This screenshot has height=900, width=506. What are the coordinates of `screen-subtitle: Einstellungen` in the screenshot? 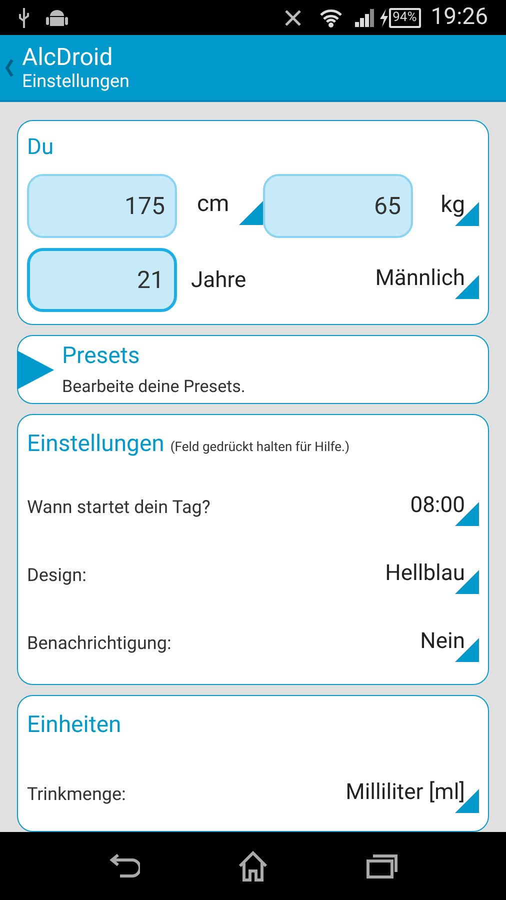 It's located at (76, 81).